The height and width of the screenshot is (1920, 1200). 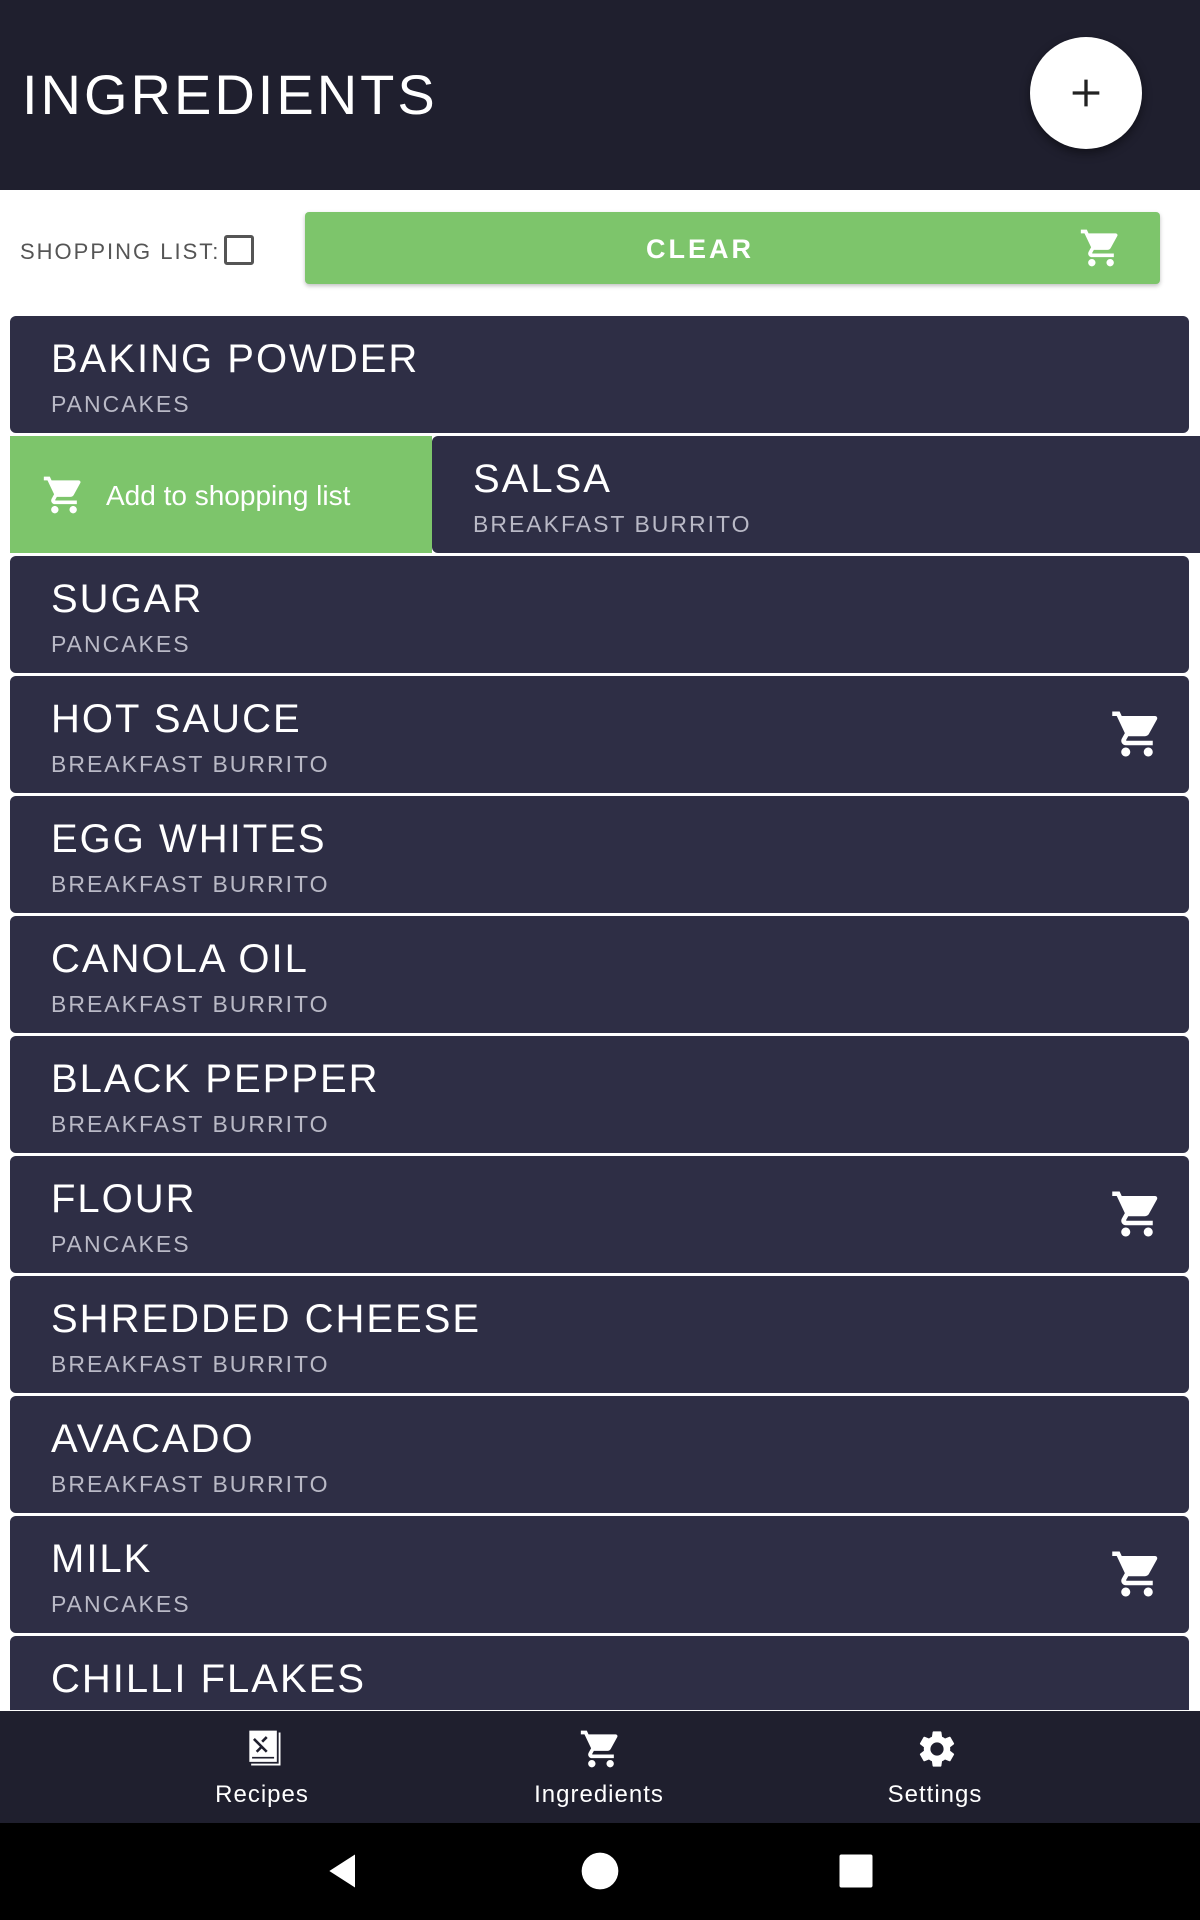 What do you see at coordinates (600, 95) in the screenshot?
I see `app-header: INGREDIENTS` at bounding box center [600, 95].